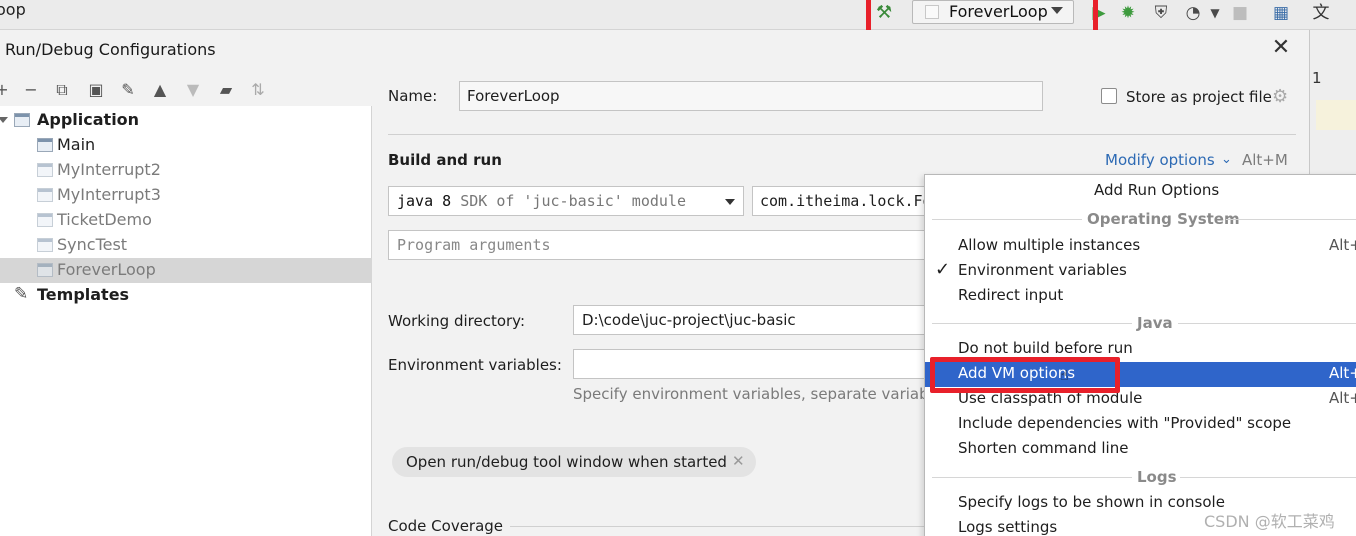 The height and width of the screenshot is (536, 1356). What do you see at coordinates (186, 295) in the screenshot?
I see `tree-node-templates: ✎ Templates` at bounding box center [186, 295].